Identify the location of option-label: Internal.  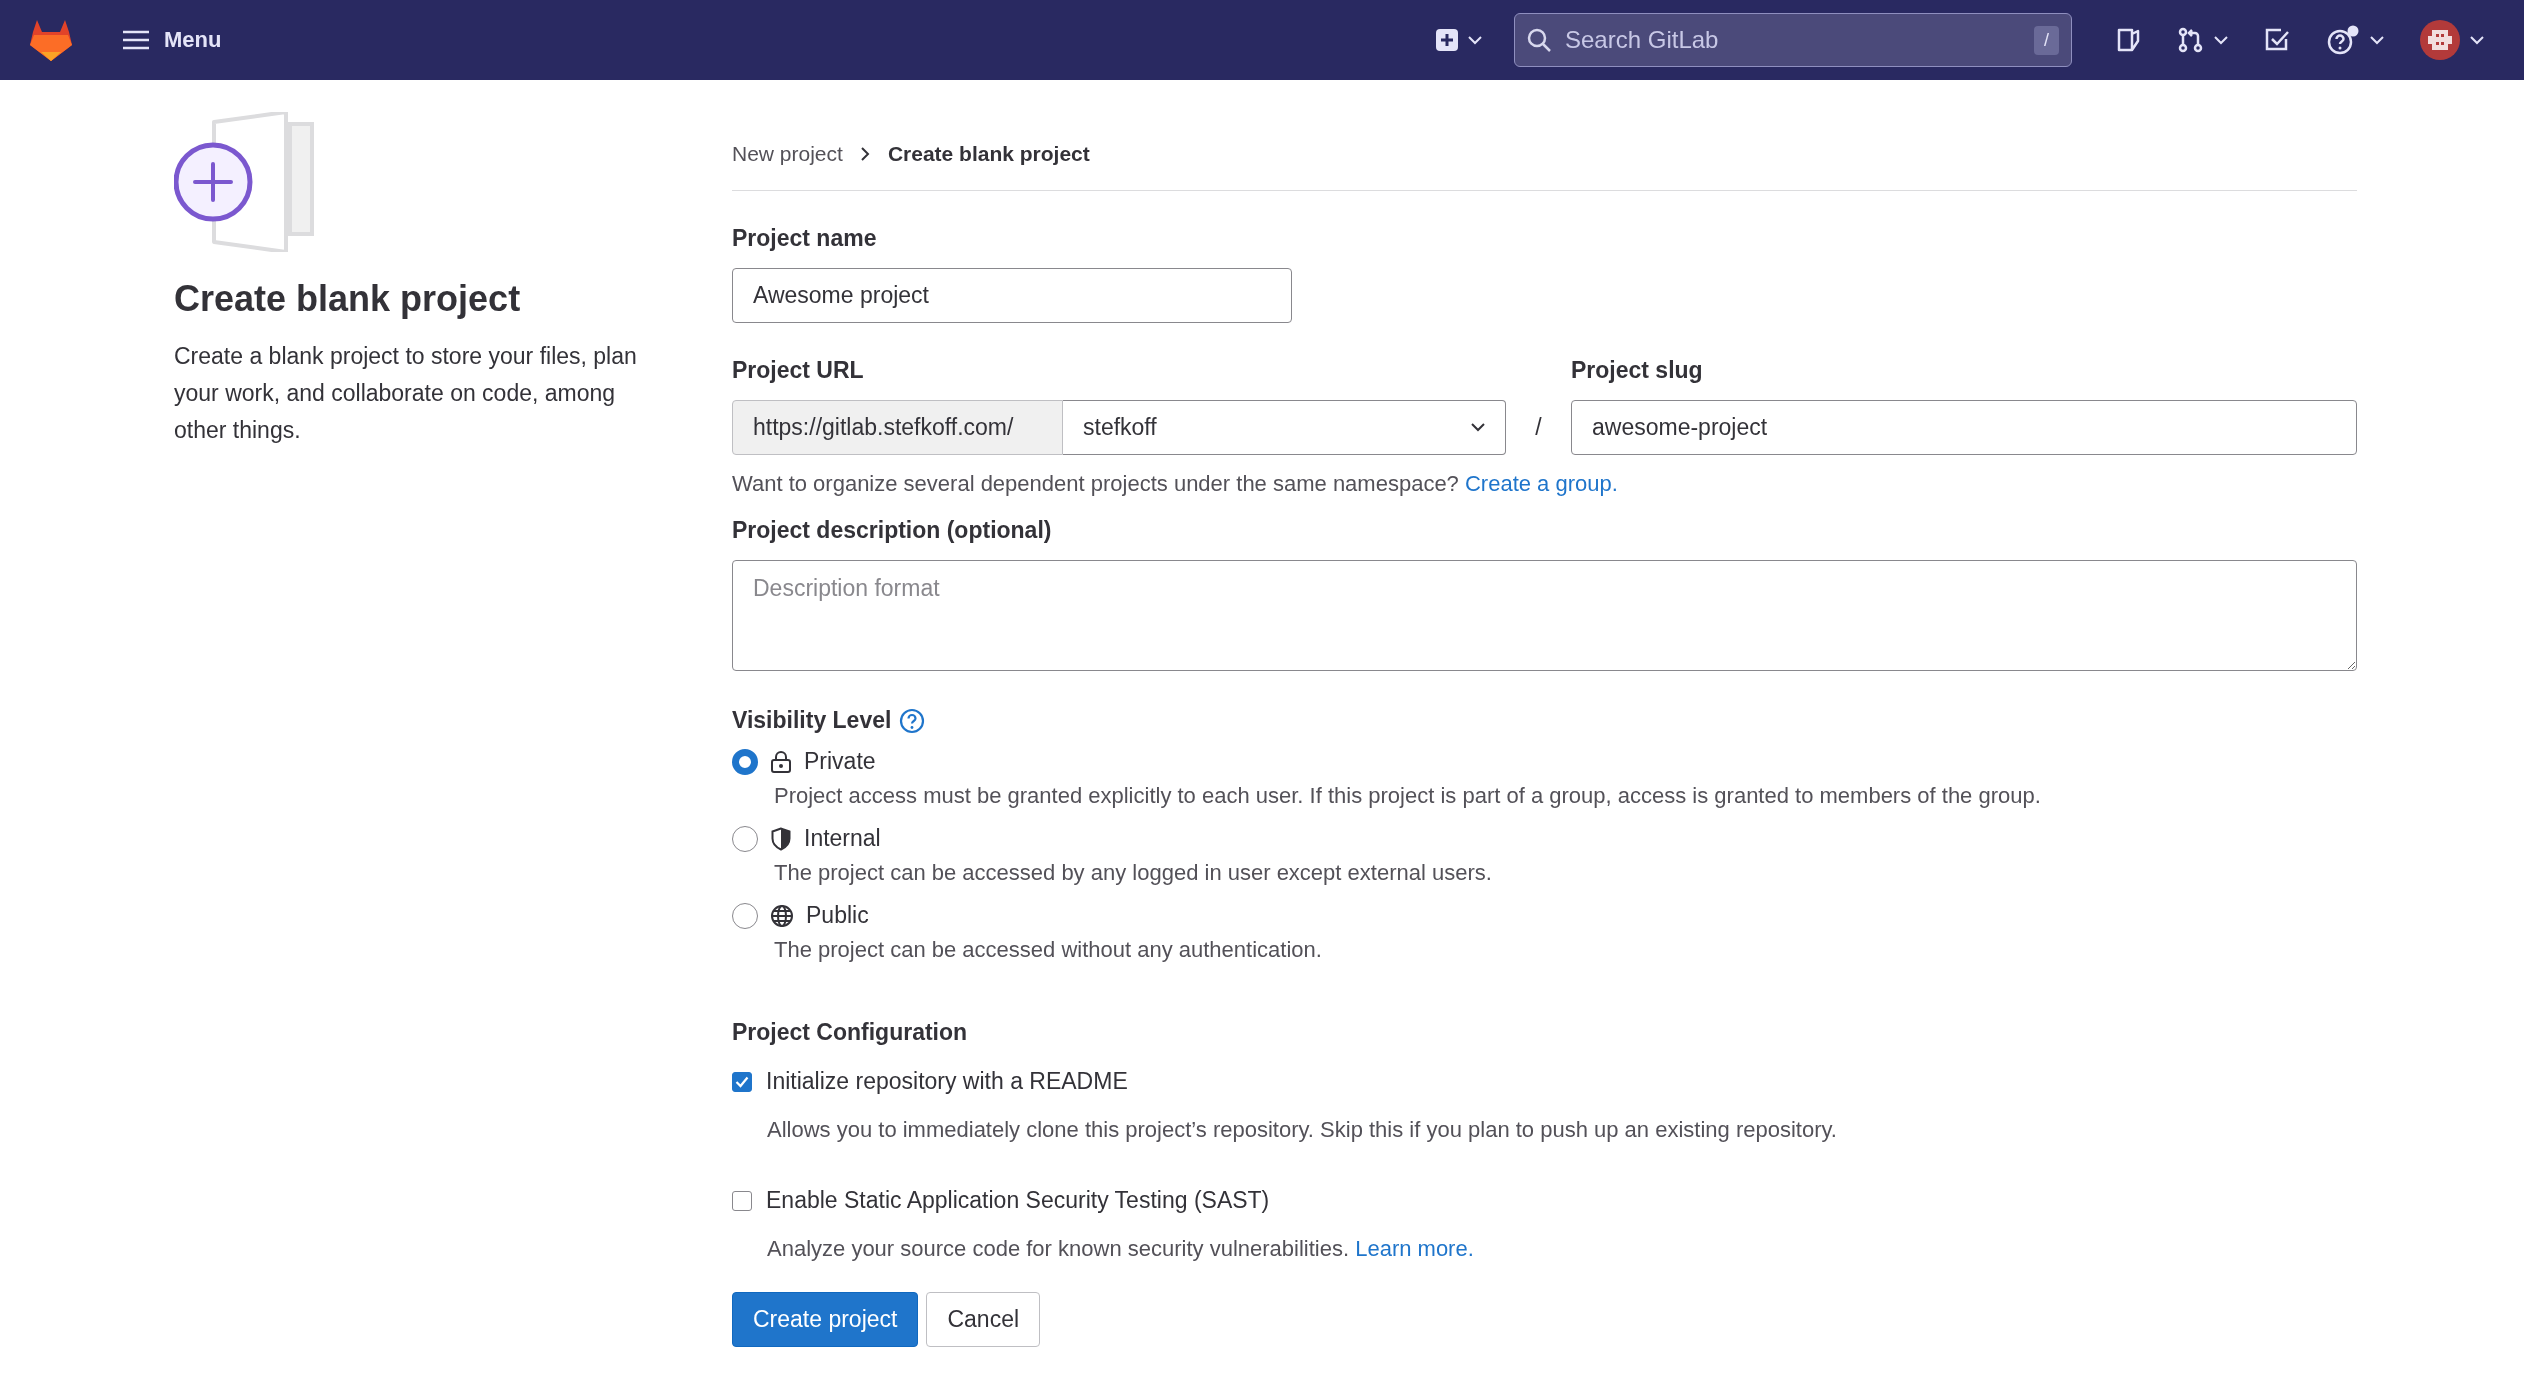
(842, 838).